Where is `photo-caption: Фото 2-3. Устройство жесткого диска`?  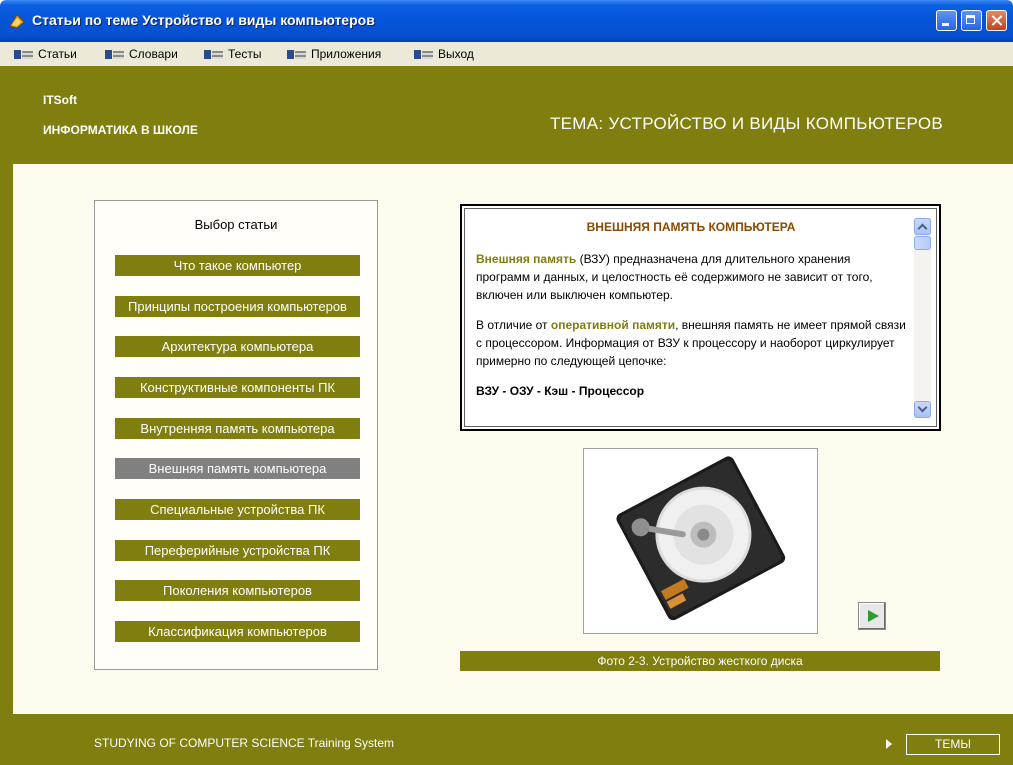
photo-caption: Фото 2-3. Устройство жесткого диска is located at coordinates (700, 661).